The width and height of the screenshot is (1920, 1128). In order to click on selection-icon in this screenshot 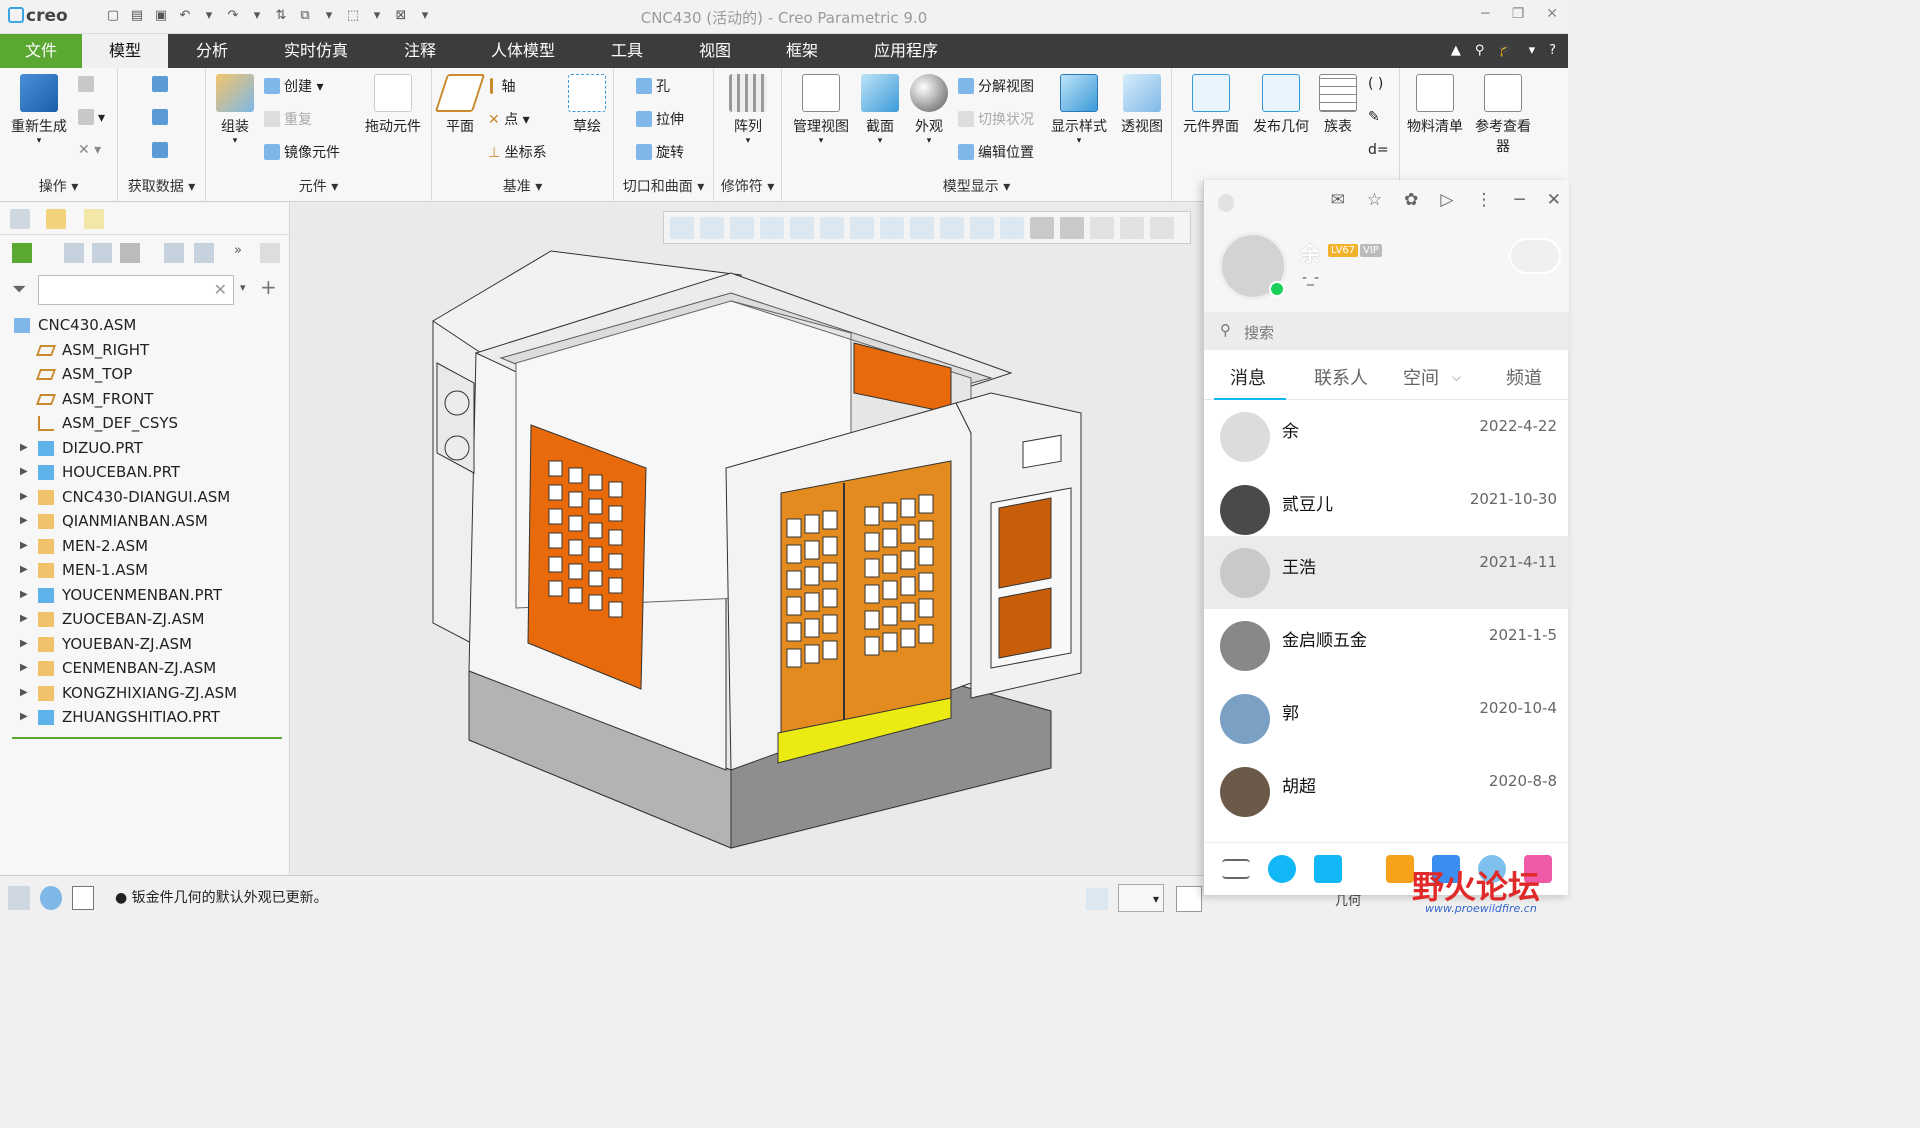, I will do `click(1189, 899)`.